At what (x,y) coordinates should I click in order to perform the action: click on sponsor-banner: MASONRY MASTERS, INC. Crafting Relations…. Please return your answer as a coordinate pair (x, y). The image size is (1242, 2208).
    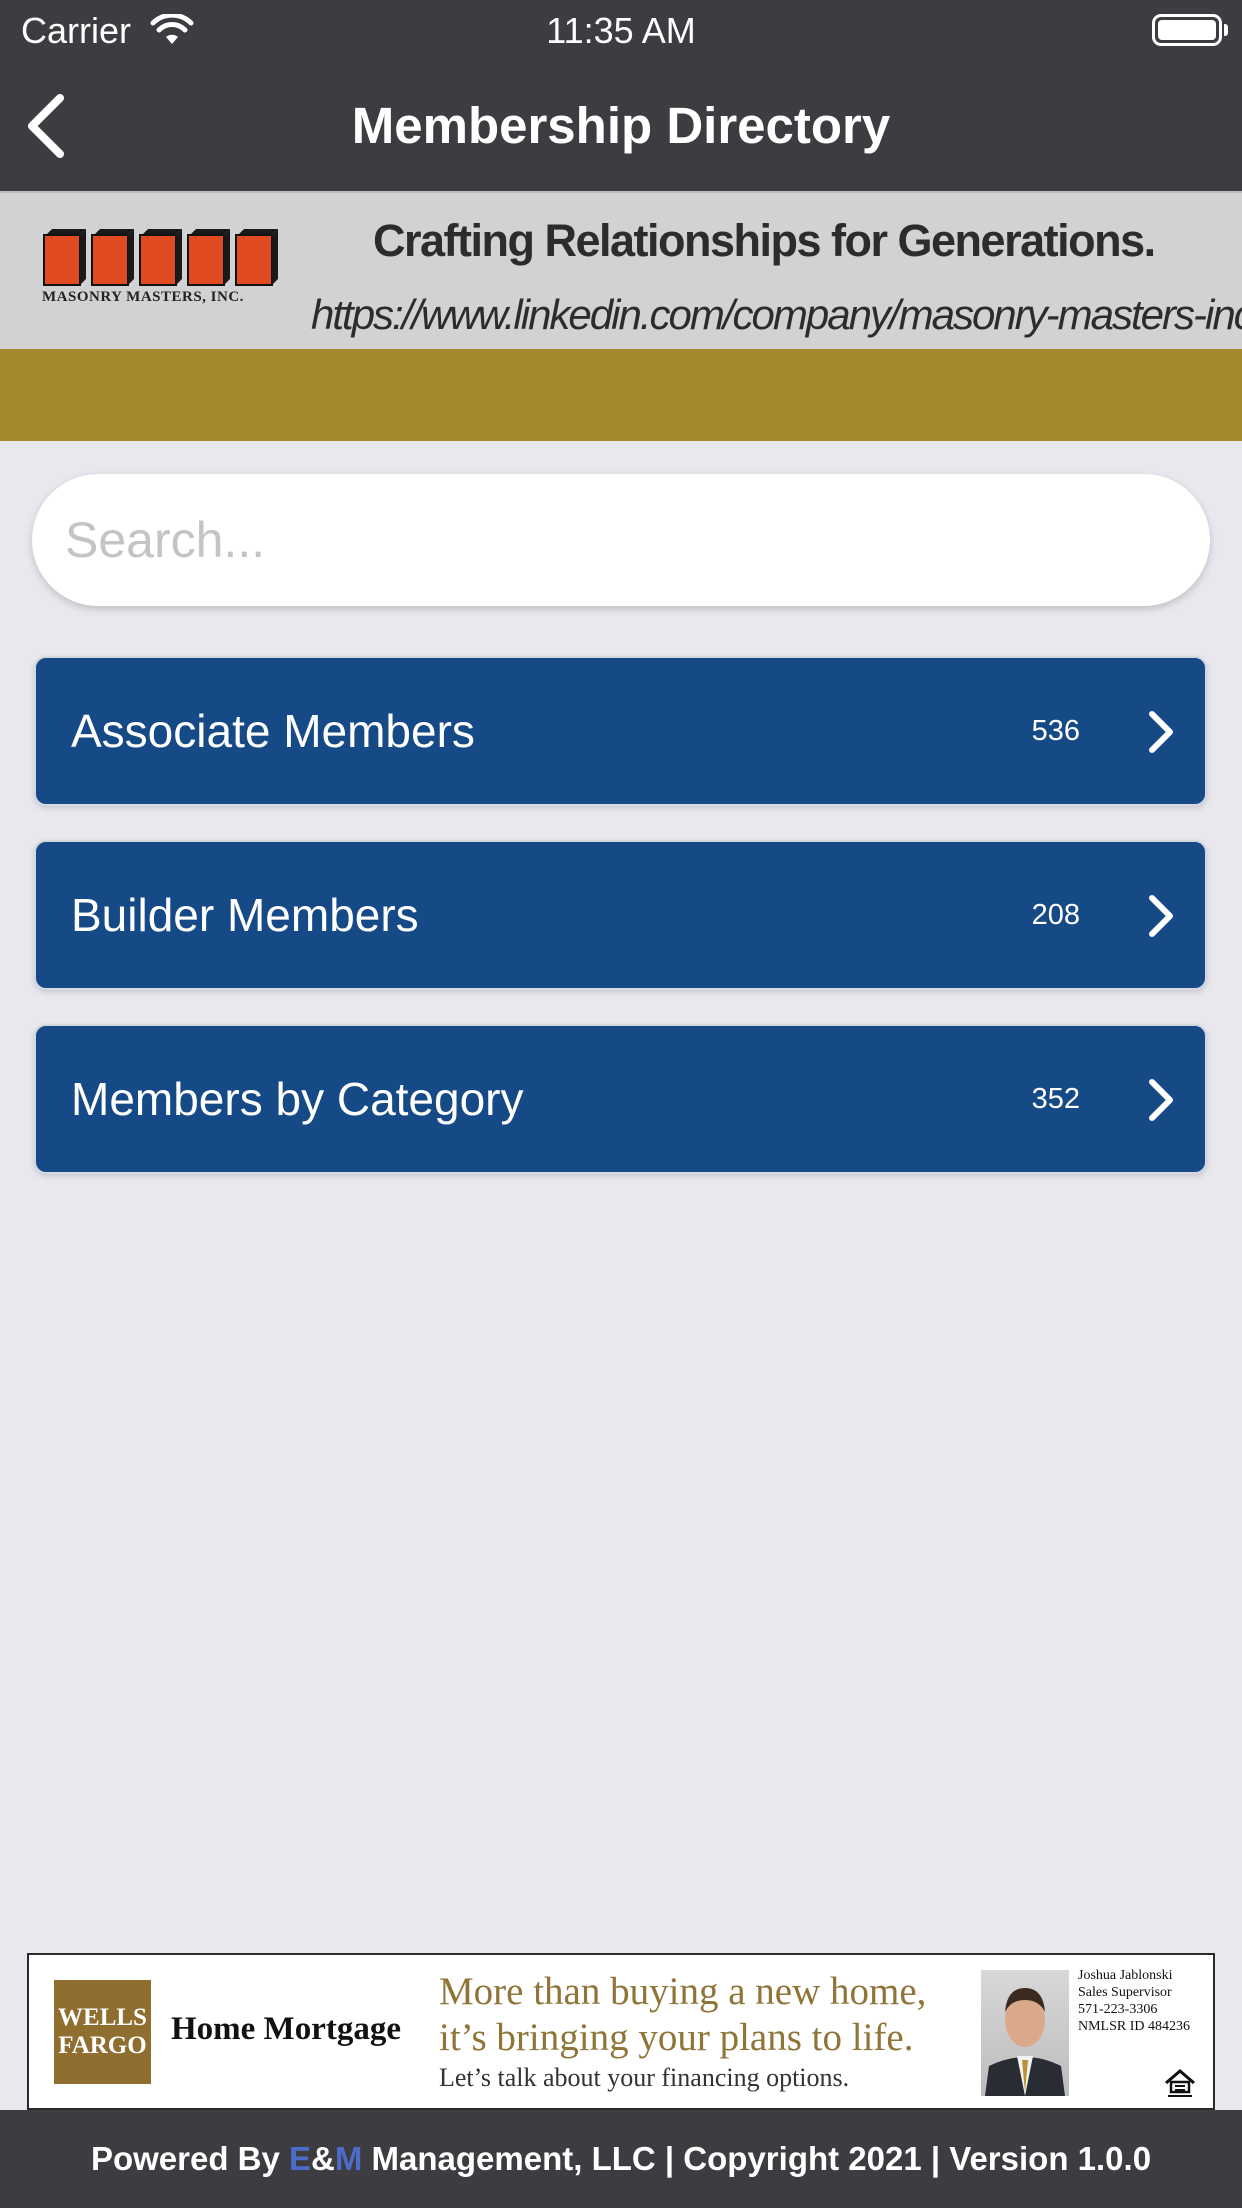
    Looking at the image, I should click on (621, 270).